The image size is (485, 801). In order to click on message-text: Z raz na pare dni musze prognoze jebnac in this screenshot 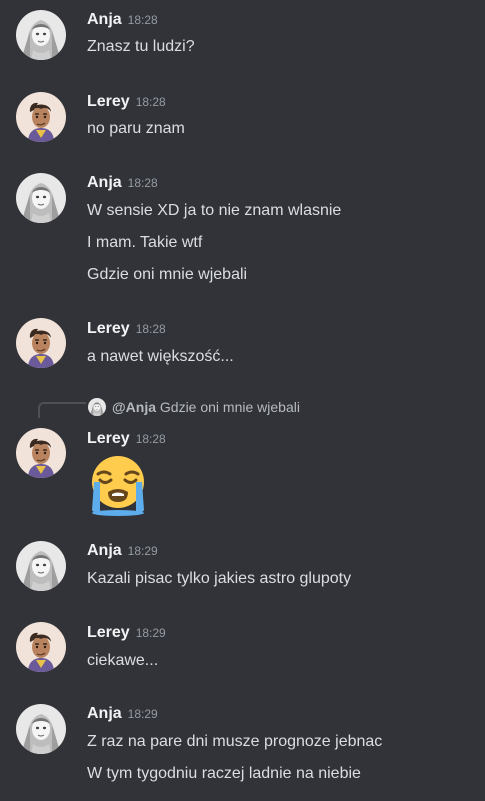, I will do `click(235, 741)`.